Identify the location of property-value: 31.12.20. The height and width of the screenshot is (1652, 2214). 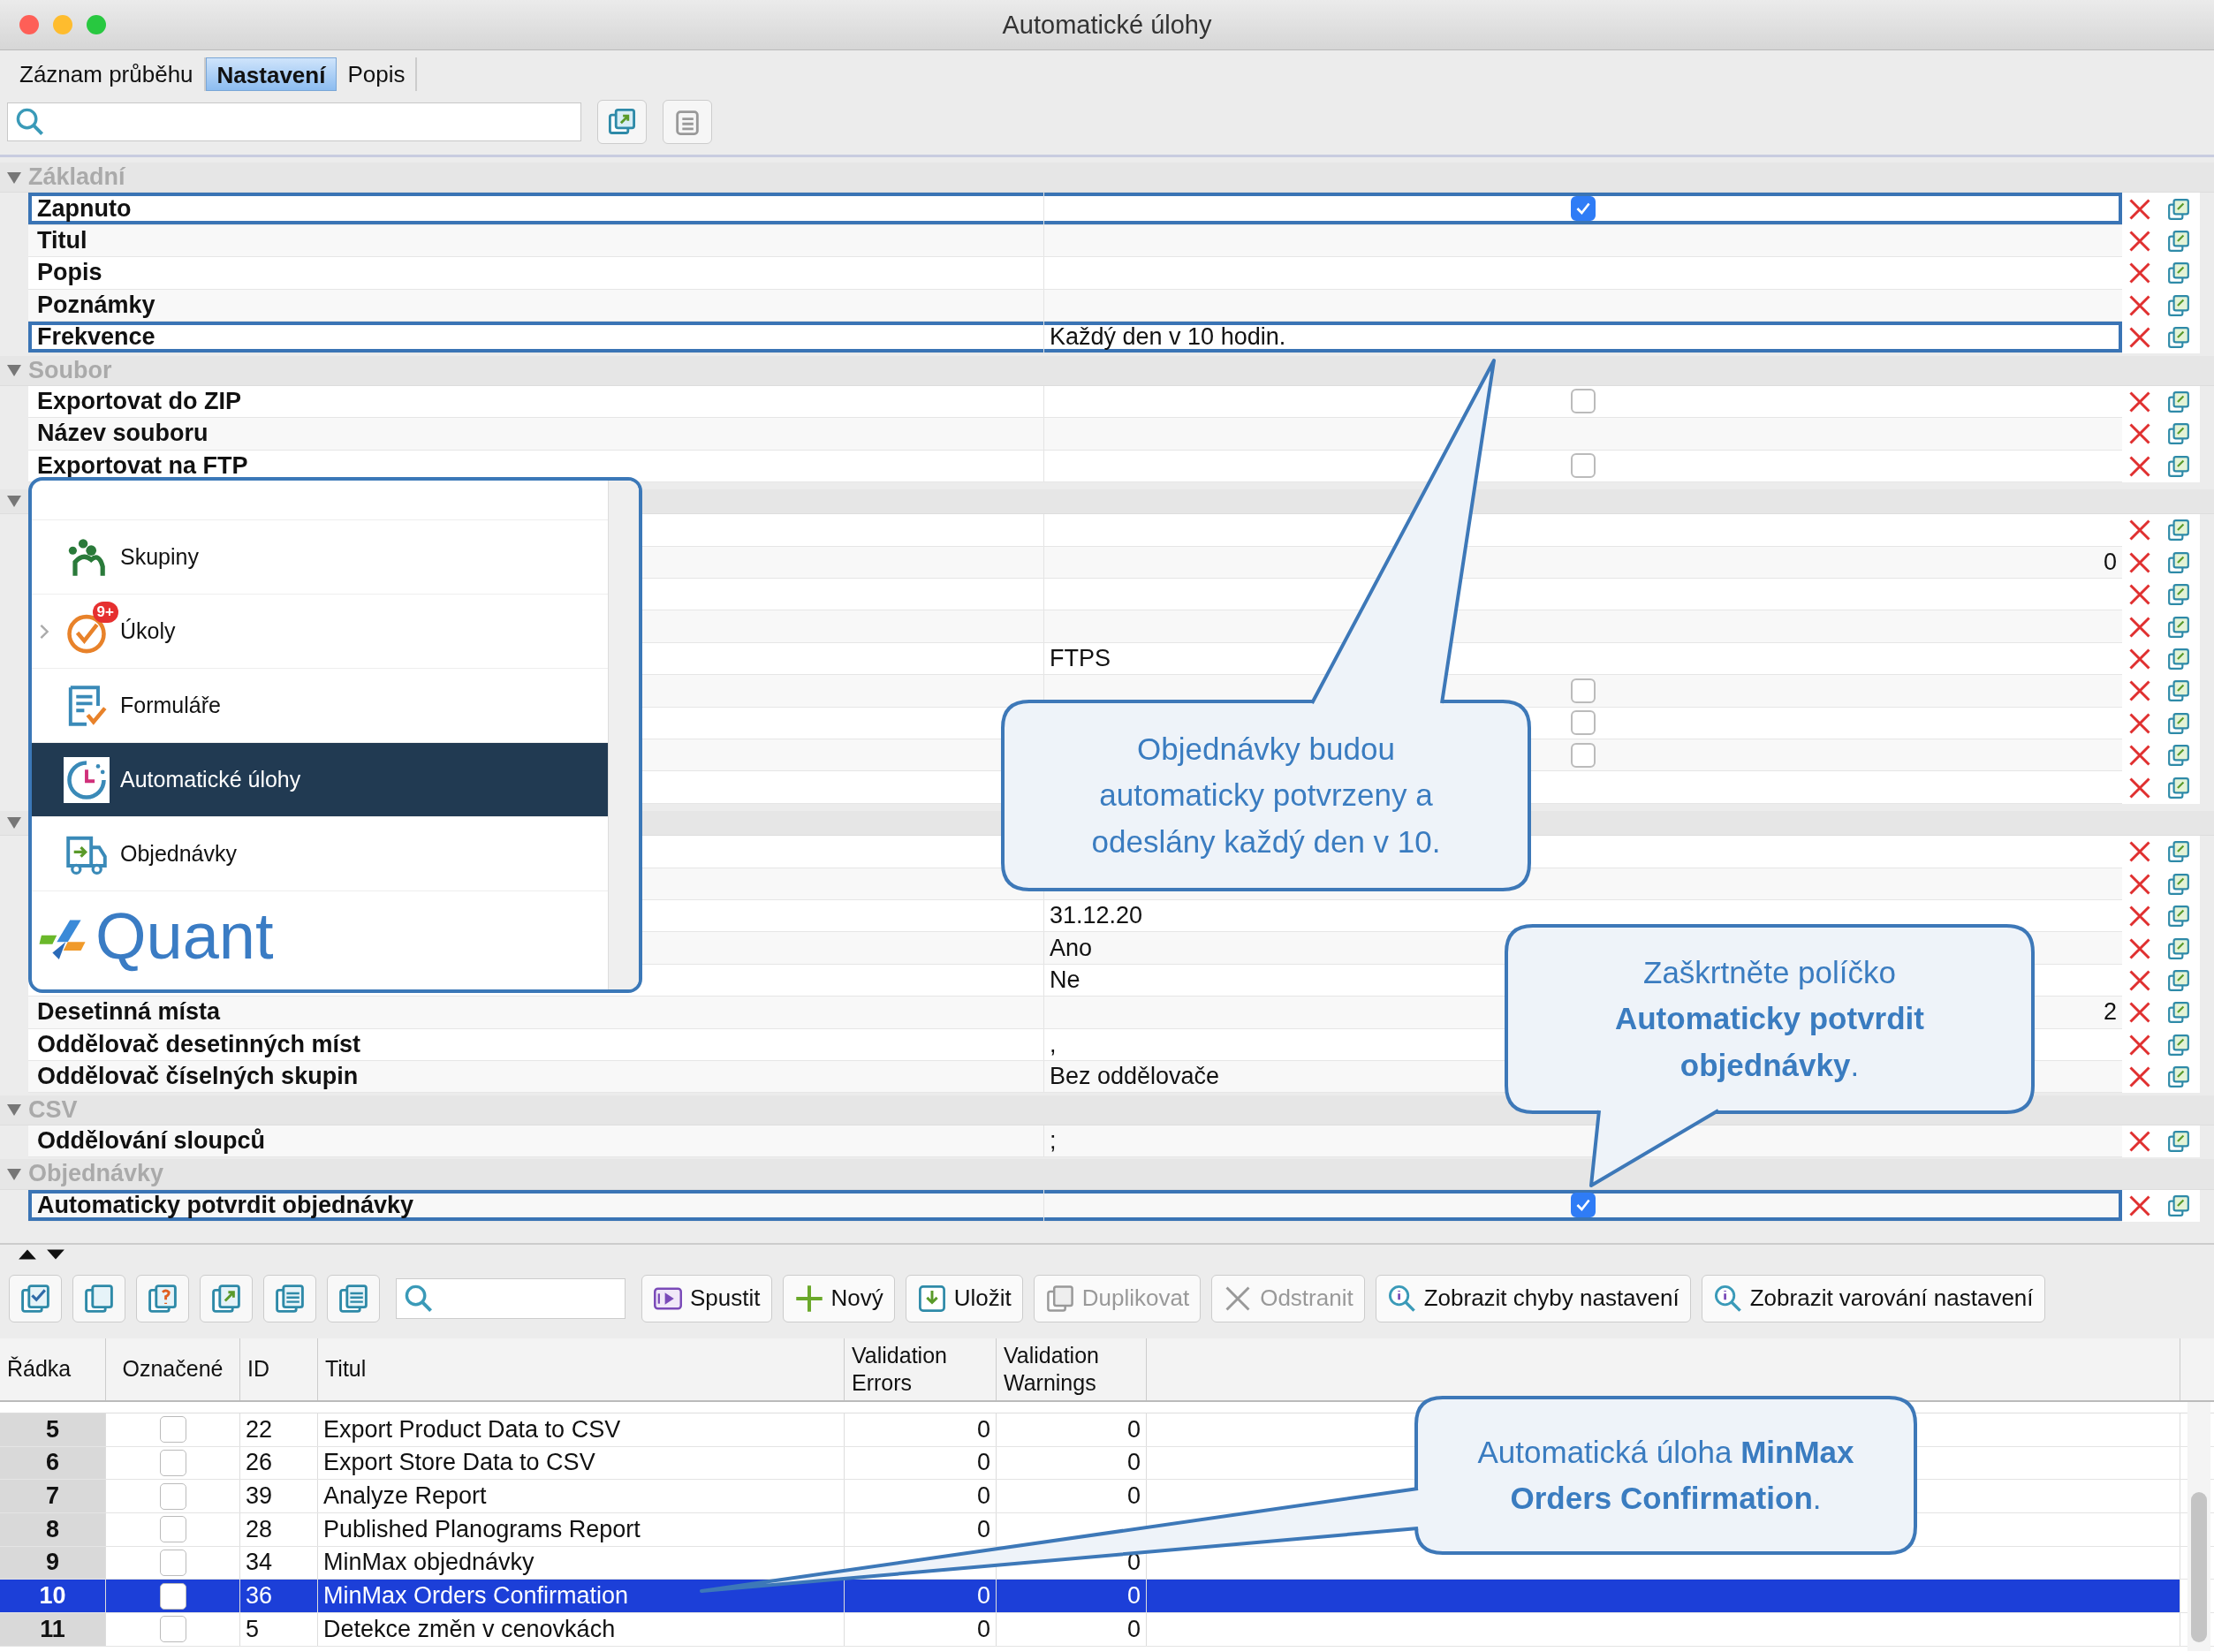
(1096, 916).